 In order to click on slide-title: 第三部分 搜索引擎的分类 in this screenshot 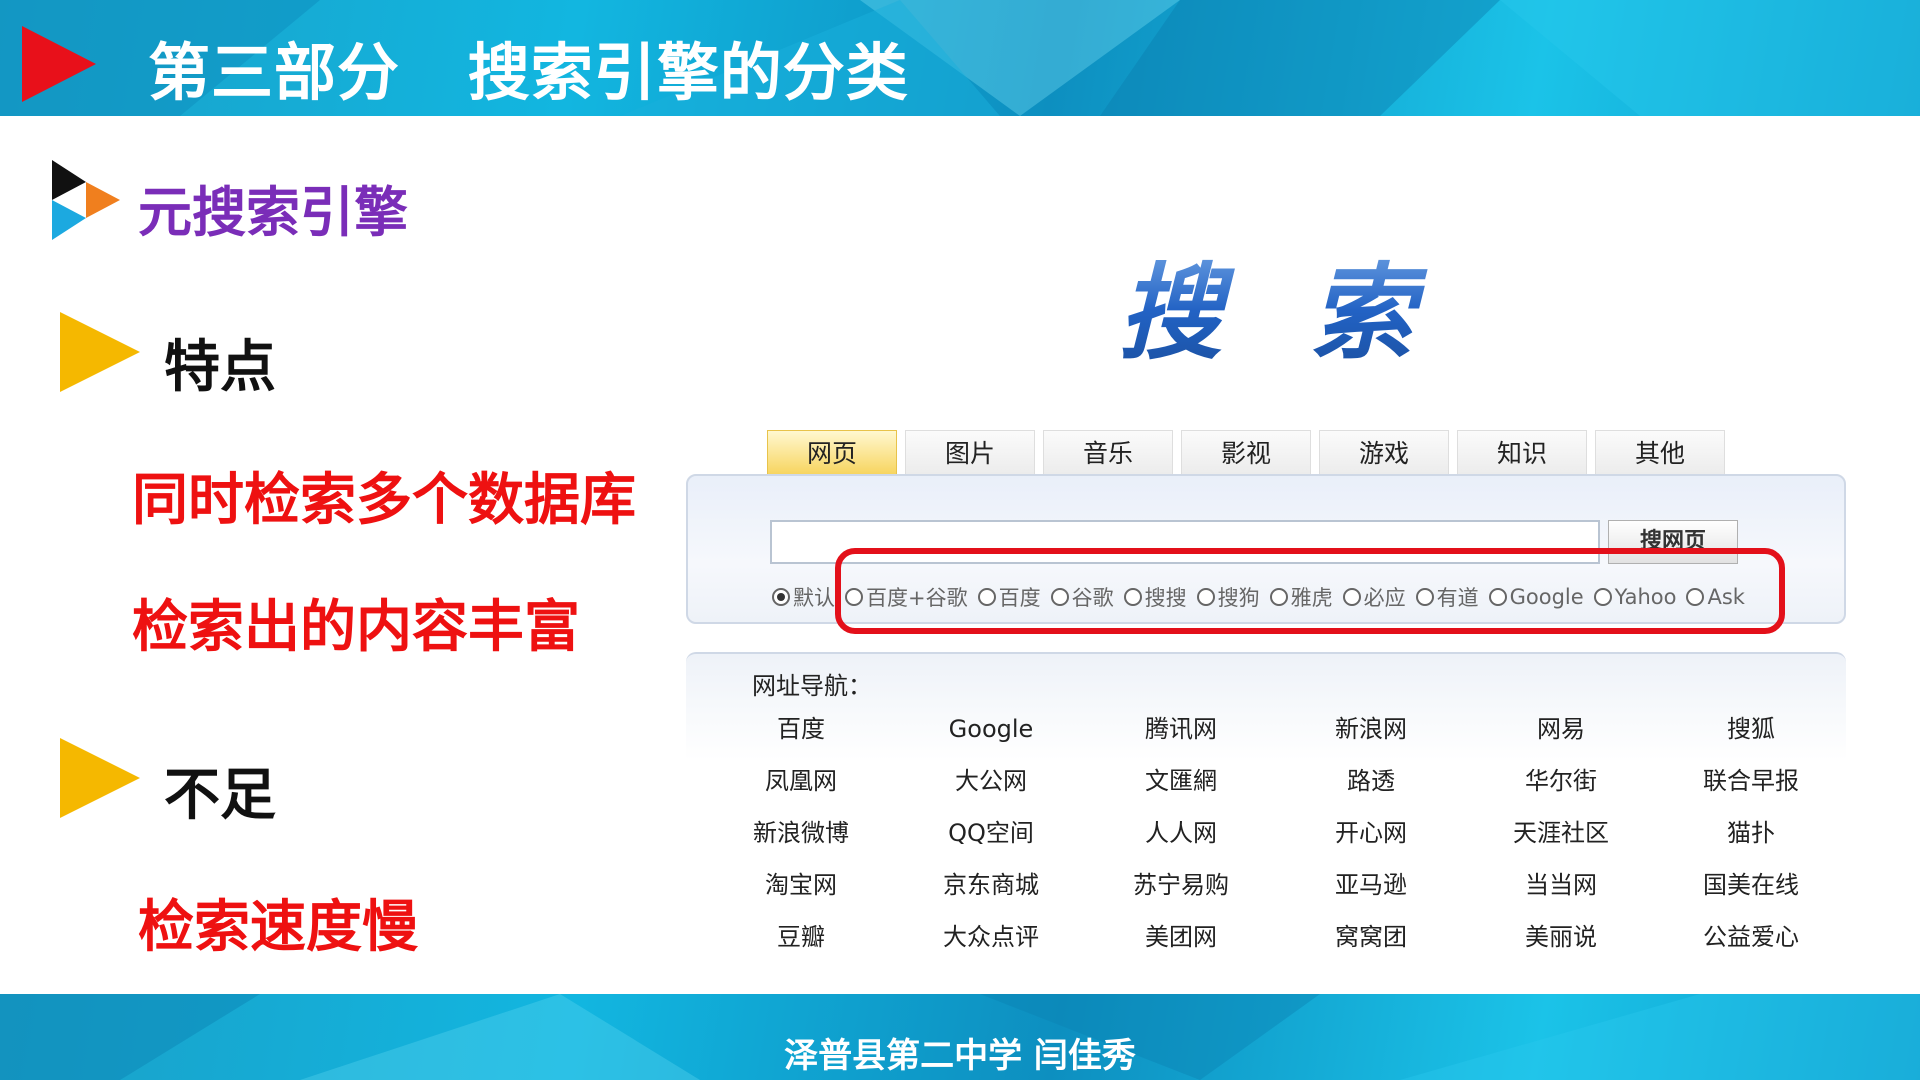, I will do `click(528, 72)`.